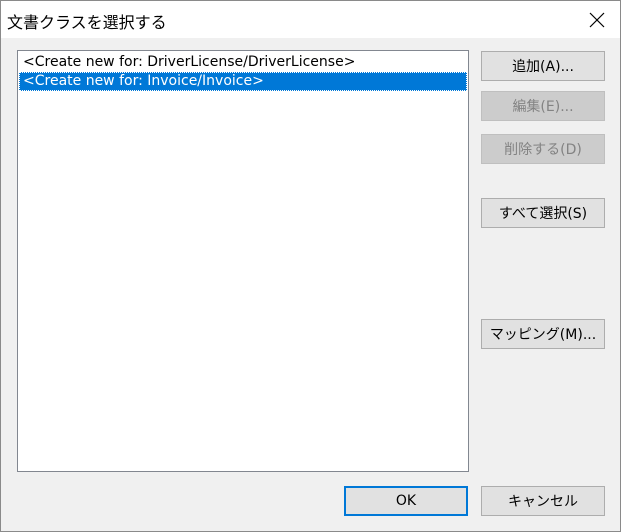 The width and height of the screenshot is (621, 532). I want to click on title-bar: 文書クラスを選択する, so click(310, 19).